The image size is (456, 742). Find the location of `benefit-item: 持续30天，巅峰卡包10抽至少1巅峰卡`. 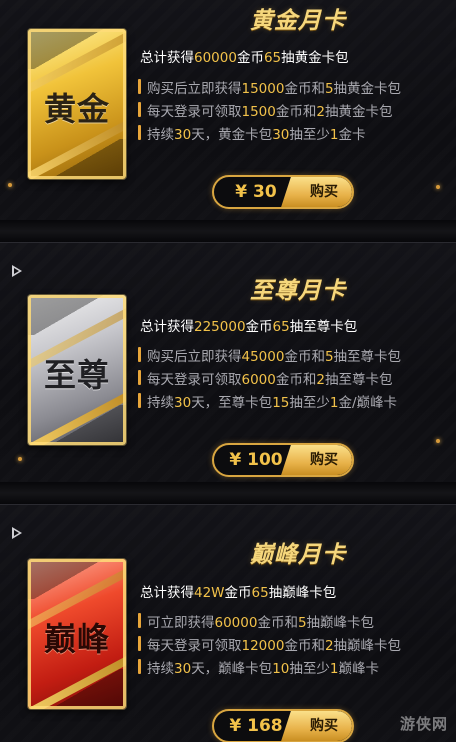

benefit-item: 持续30天，巅峰卡包10抽至少1巅峰卡 is located at coordinates (258, 667).